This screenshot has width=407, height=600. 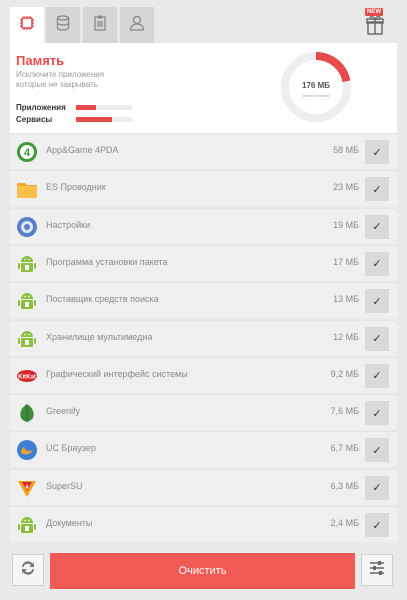 I want to click on supersu-icon: #, so click(x=27, y=488).